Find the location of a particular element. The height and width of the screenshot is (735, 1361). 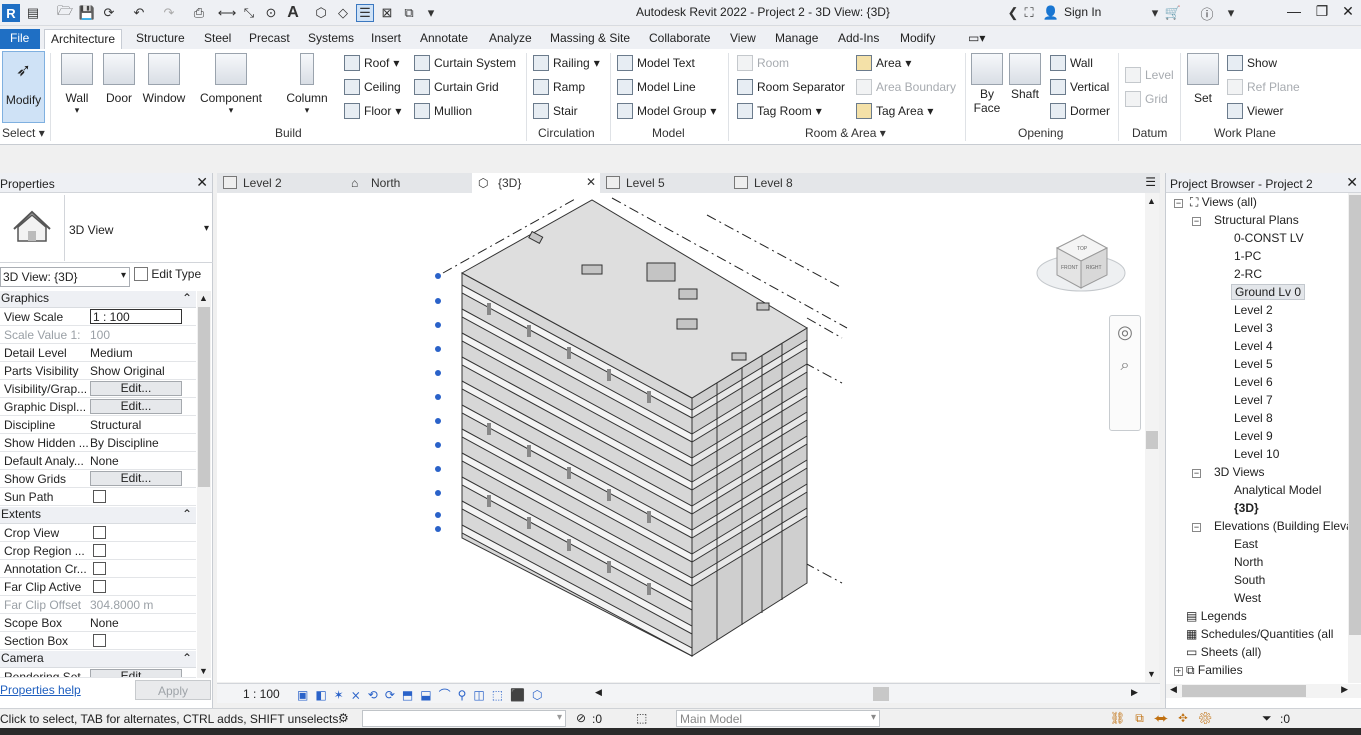

worksets-icon: ⚙ is located at coordinates (343, 718).